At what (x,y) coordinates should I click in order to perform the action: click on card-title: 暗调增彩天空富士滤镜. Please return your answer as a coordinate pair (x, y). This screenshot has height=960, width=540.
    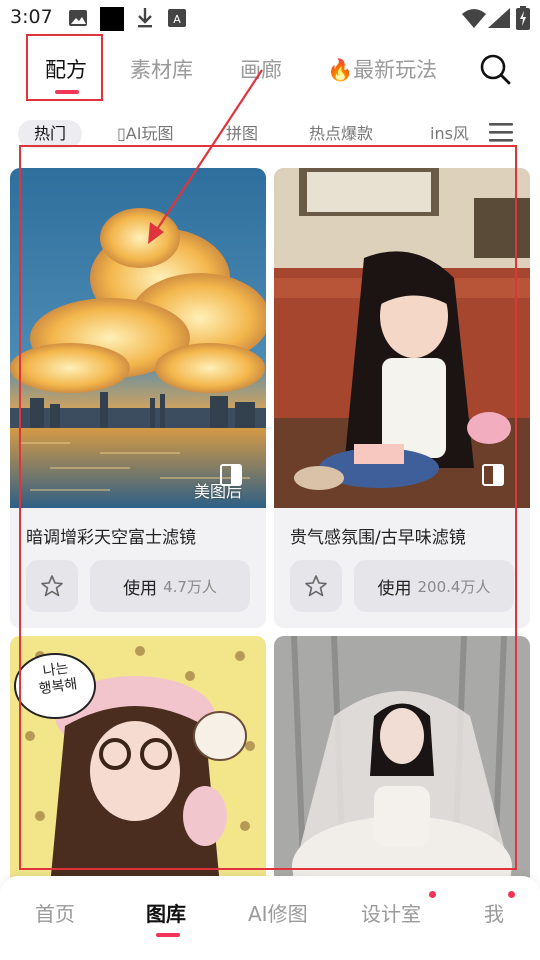
    Looking at the image, I should click on (111, 538).